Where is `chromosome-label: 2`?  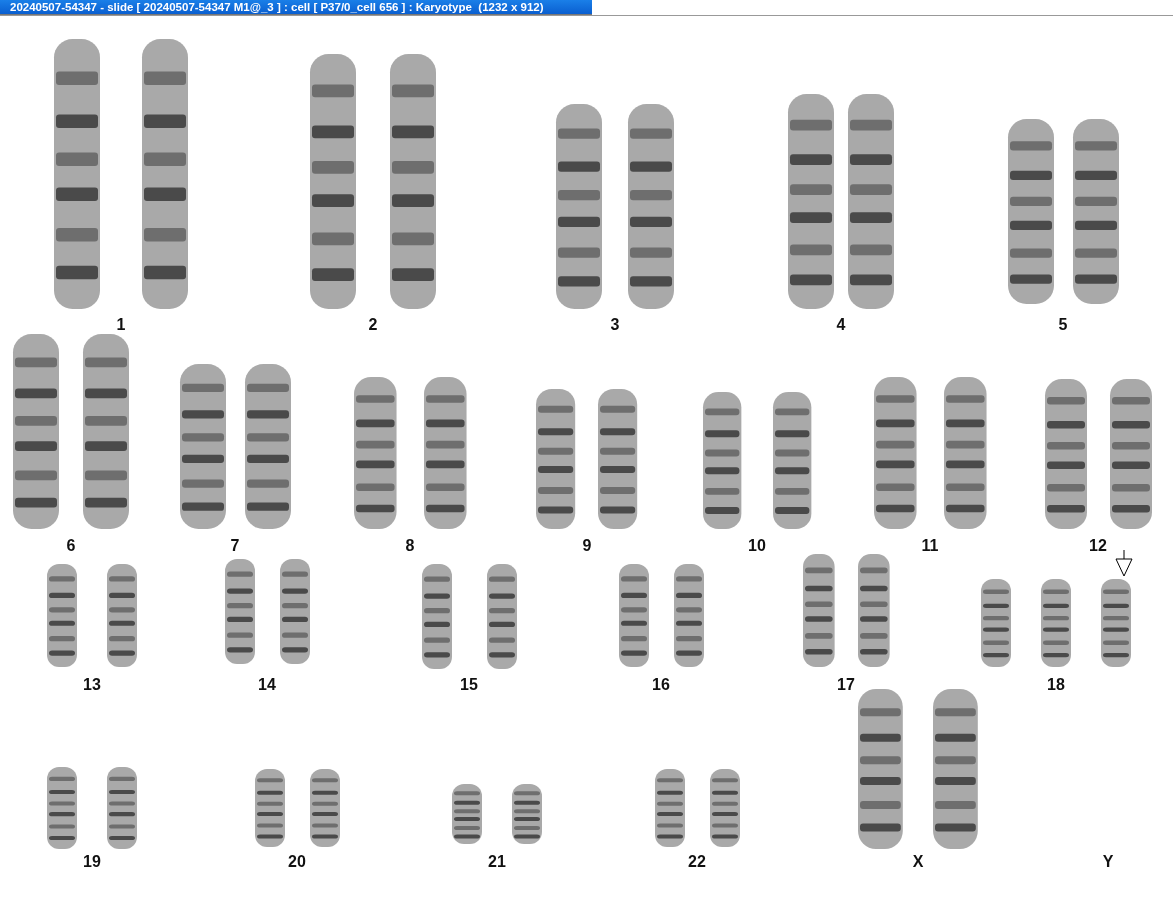
chromosome-label: 2 is located at coordinates (373, 325).